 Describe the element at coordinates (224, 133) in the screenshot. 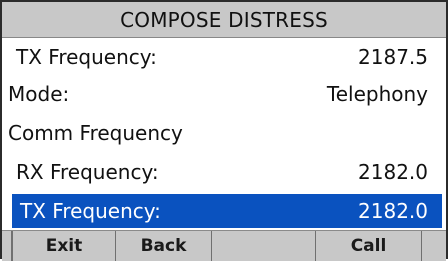

I see `section-heading-comm-frequency: Comm Frequency` at that location.